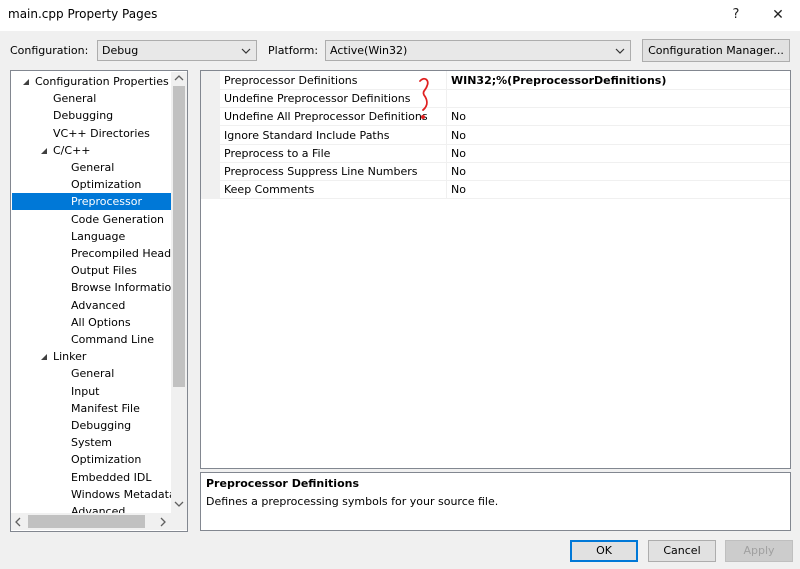  What do you see at coordinates (121, 477) in the screenshot?
I see `tree-item: Embedded IDL` at bounding box center [121, 477].